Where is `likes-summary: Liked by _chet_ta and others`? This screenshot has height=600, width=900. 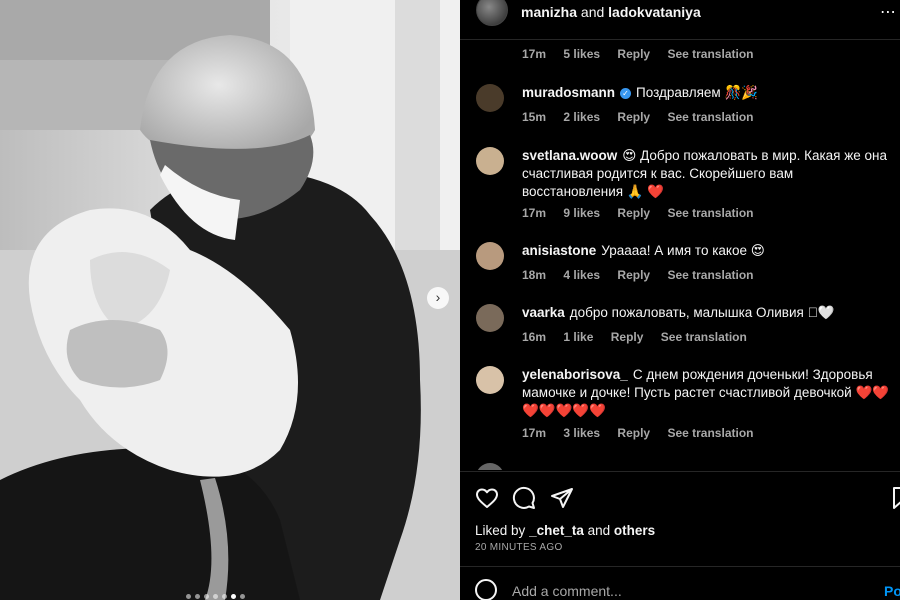 likes-summary: Liked by _chet_ta and others is located at coordinates (565, 530).